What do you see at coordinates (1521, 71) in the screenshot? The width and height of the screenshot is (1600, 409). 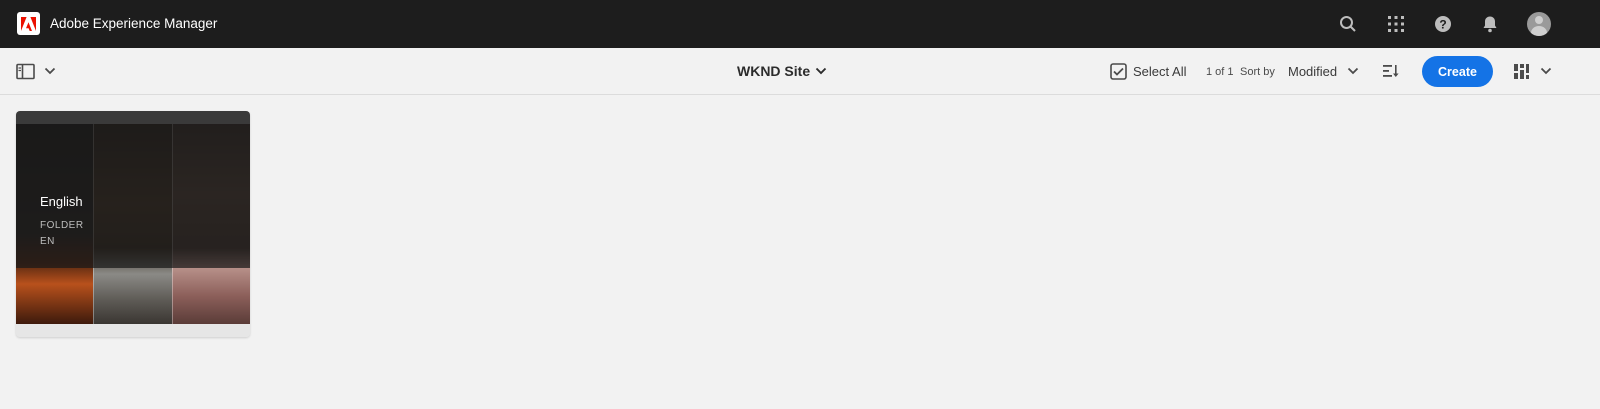 I see `card-view-icon` at bounding box center [1521, 71].